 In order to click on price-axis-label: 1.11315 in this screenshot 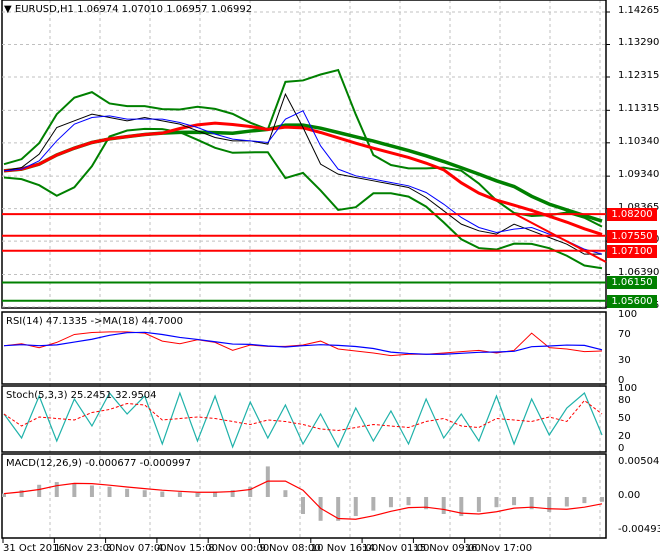, I will do `click(639, 109)`.